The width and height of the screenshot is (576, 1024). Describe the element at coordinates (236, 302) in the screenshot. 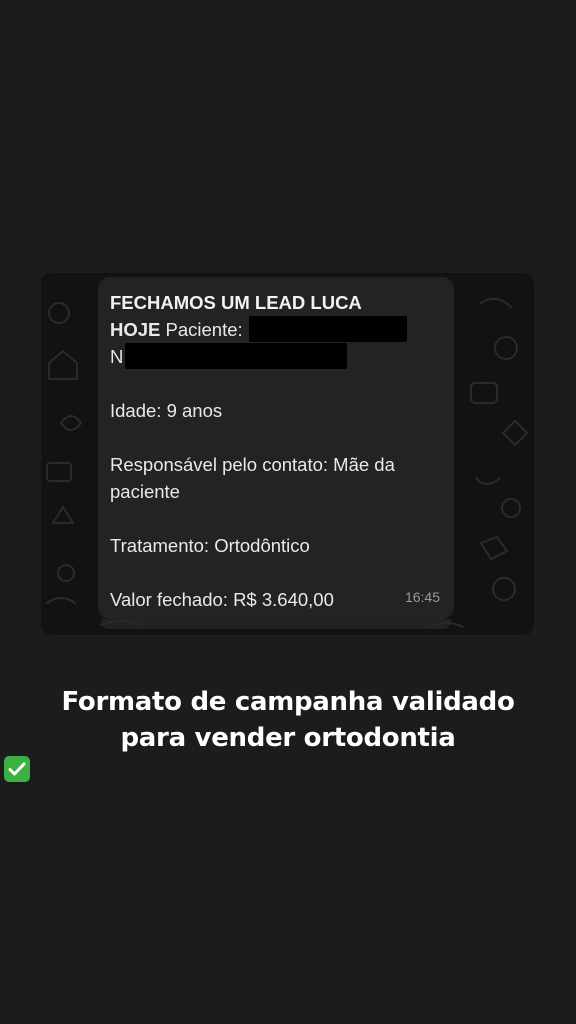

I see `headline-line-1: FECHAMOS UM LEAD LUCA` at that location.